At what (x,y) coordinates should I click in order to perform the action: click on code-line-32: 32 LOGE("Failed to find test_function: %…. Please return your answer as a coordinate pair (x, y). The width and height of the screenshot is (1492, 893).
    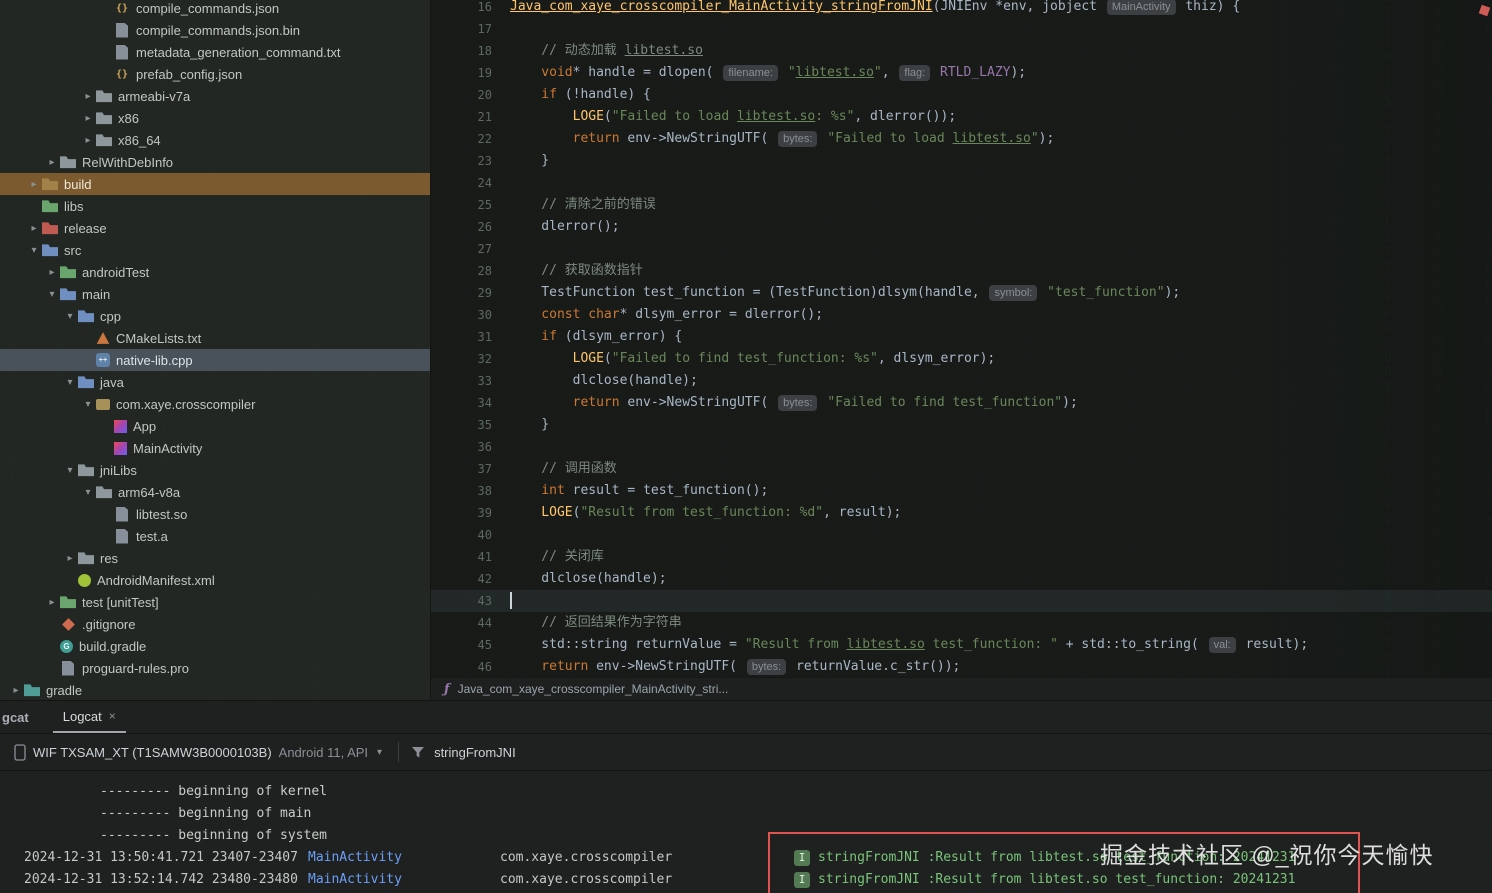
    Looking at the image, I should click on (961, 359).